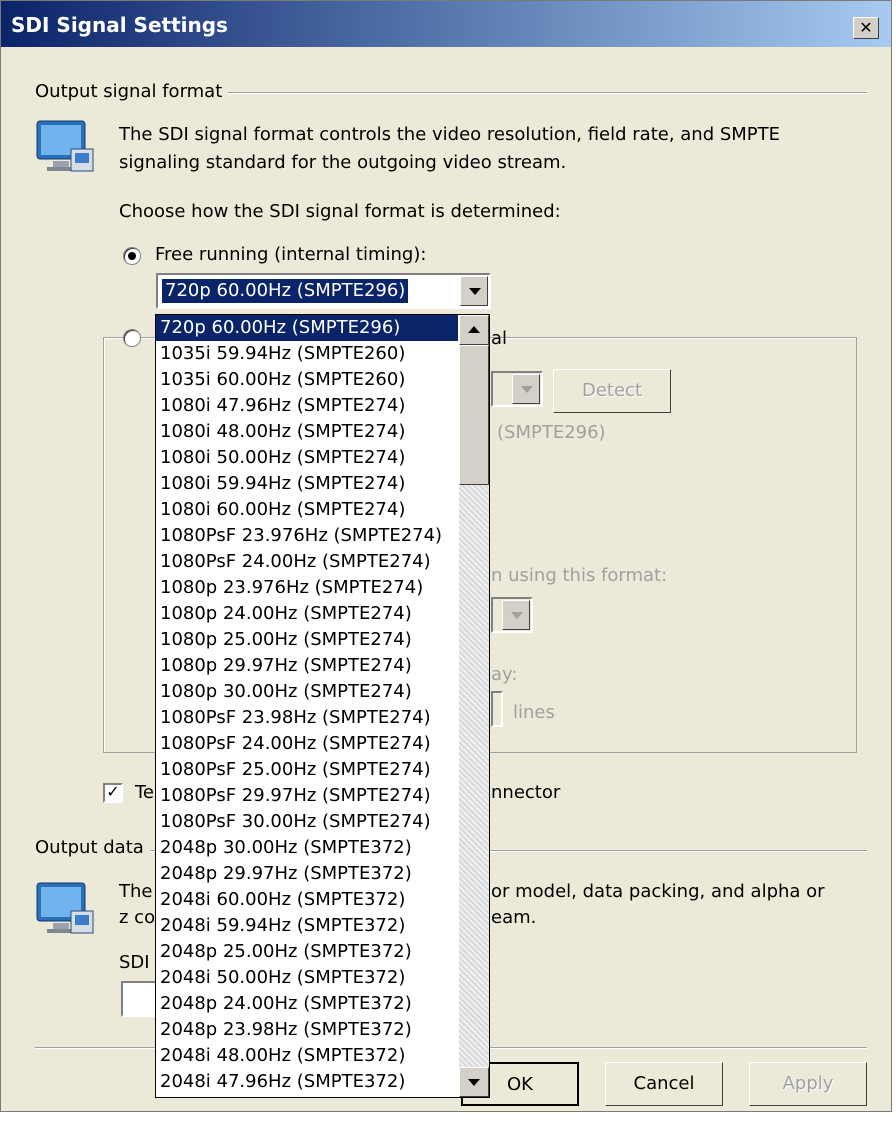 This screenshot has width=896, height=1147. I want to click on using-format-select, so click(512, 615).